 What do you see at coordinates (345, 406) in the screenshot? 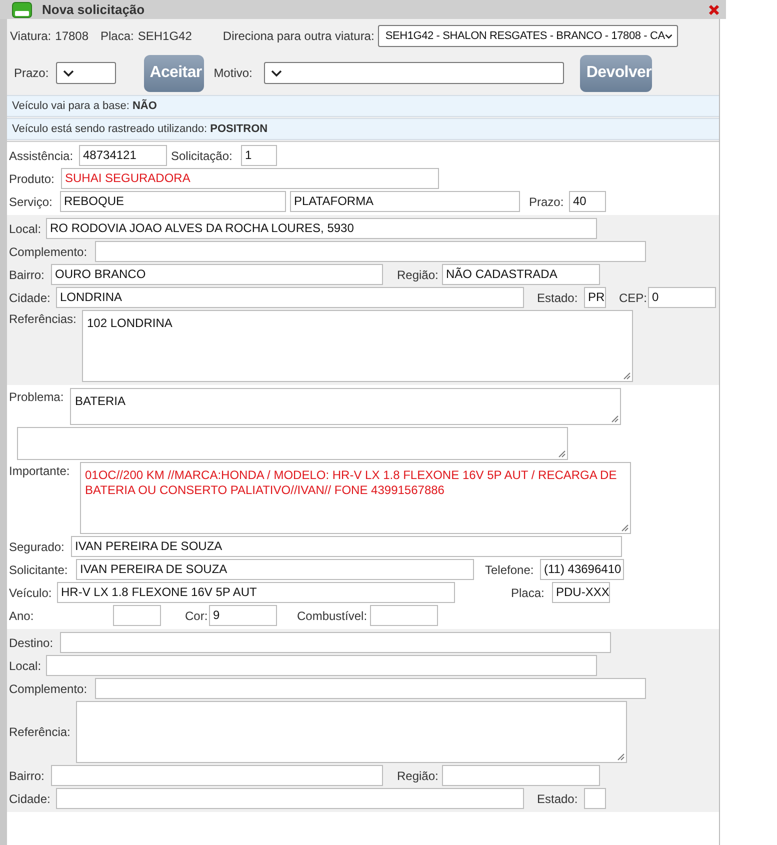
I see `text-area: BATERIA` at bounding box center [345, 406].